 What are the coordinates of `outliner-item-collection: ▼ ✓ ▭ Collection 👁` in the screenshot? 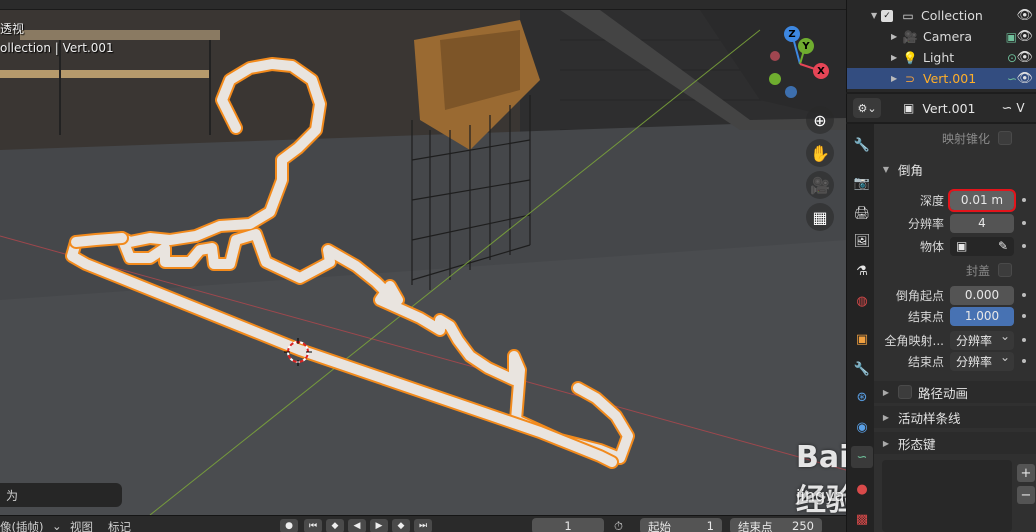 It's located at (941, 15).